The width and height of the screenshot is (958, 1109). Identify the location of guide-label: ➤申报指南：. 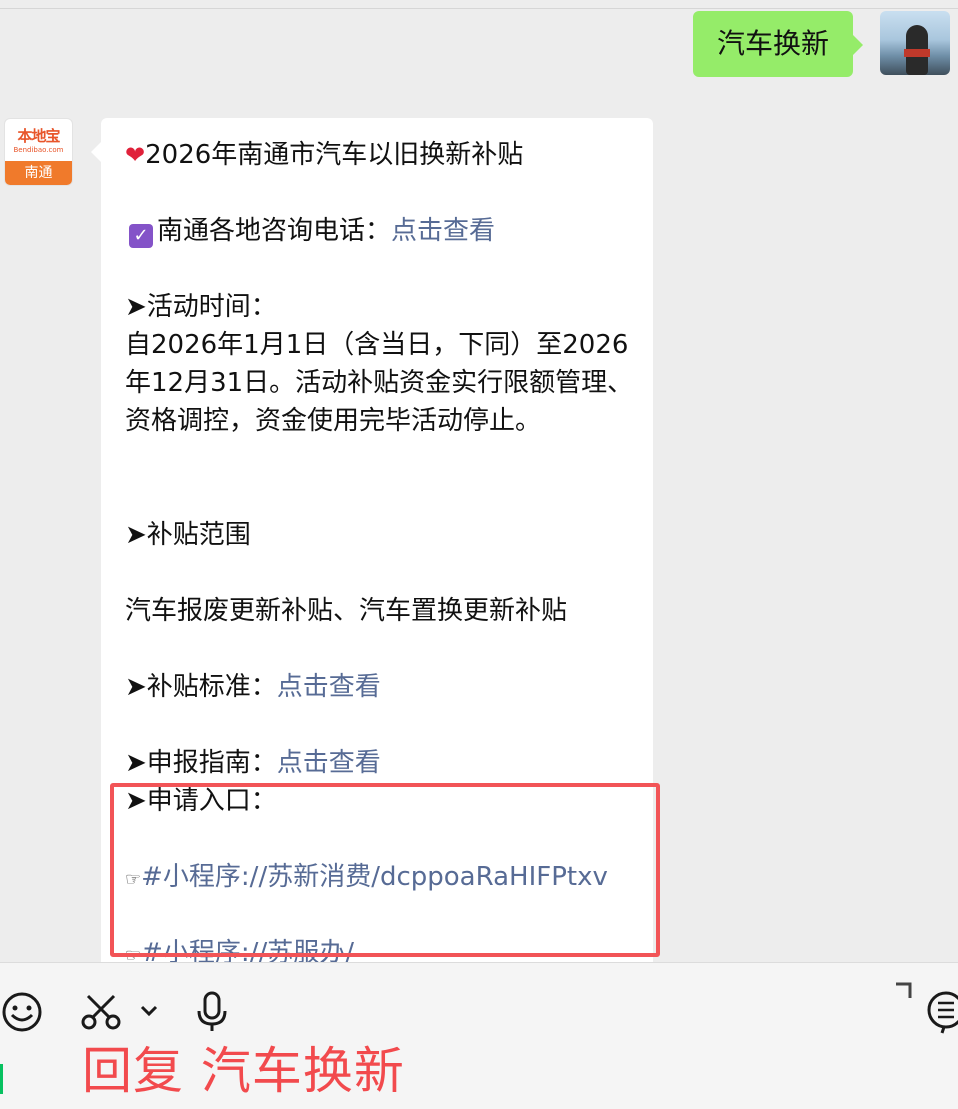
(201, 763).